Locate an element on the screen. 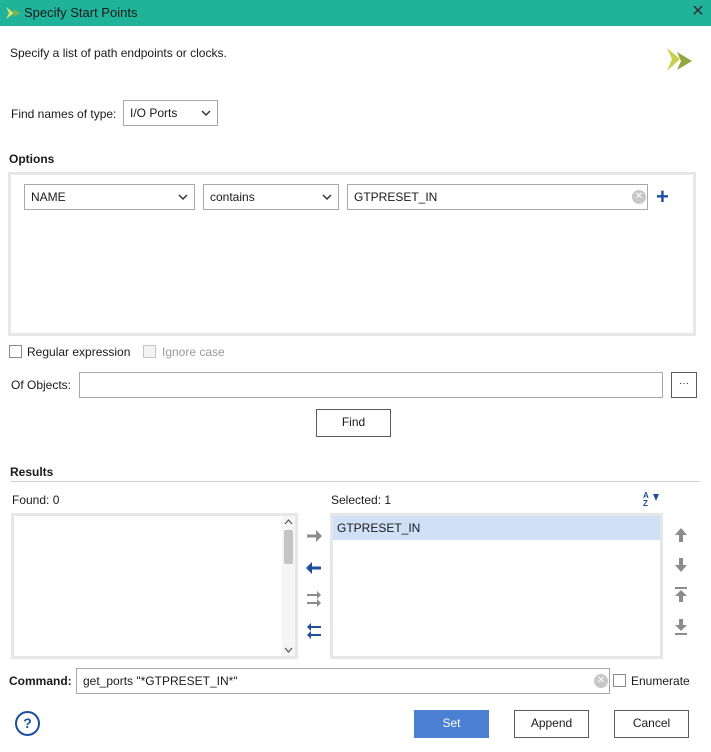 The width and height of the screenshot is (711, 752). move-all-left-icon is located at coordinates (314, 631).